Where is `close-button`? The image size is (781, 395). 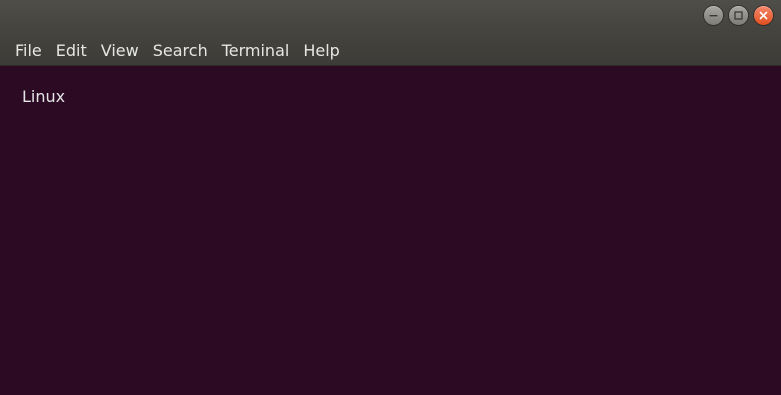 close-button is located at coordinates (763, 15).